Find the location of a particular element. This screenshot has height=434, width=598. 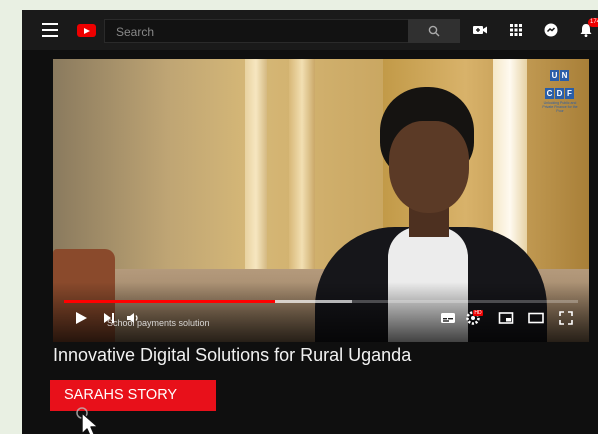

search-button is located at coordinates (434, 31).